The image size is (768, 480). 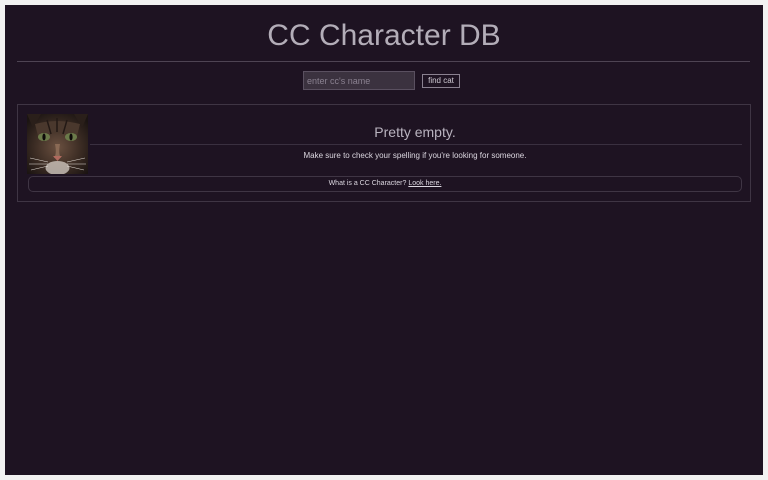 What do you see at coordinates (367, 183) in the screenshot?
I see `info-text: What is a CC Character?` at bounding box center [367, 183].